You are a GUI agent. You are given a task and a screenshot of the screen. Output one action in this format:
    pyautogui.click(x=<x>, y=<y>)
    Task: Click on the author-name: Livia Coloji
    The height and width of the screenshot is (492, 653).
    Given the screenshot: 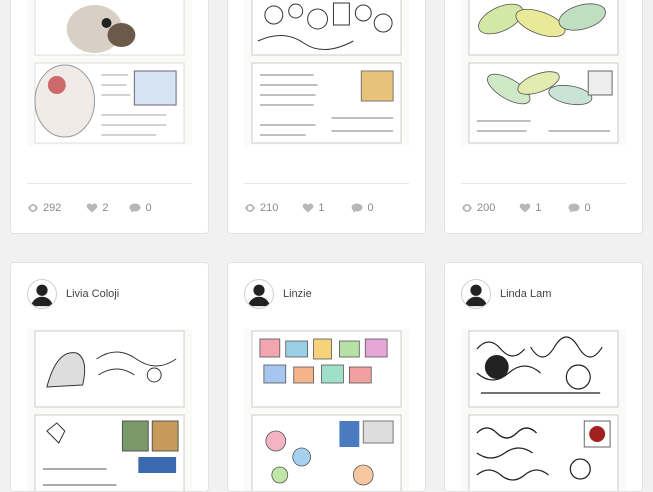 What is the action you would take?
    pyautogui.click(x=92, y=294)
    